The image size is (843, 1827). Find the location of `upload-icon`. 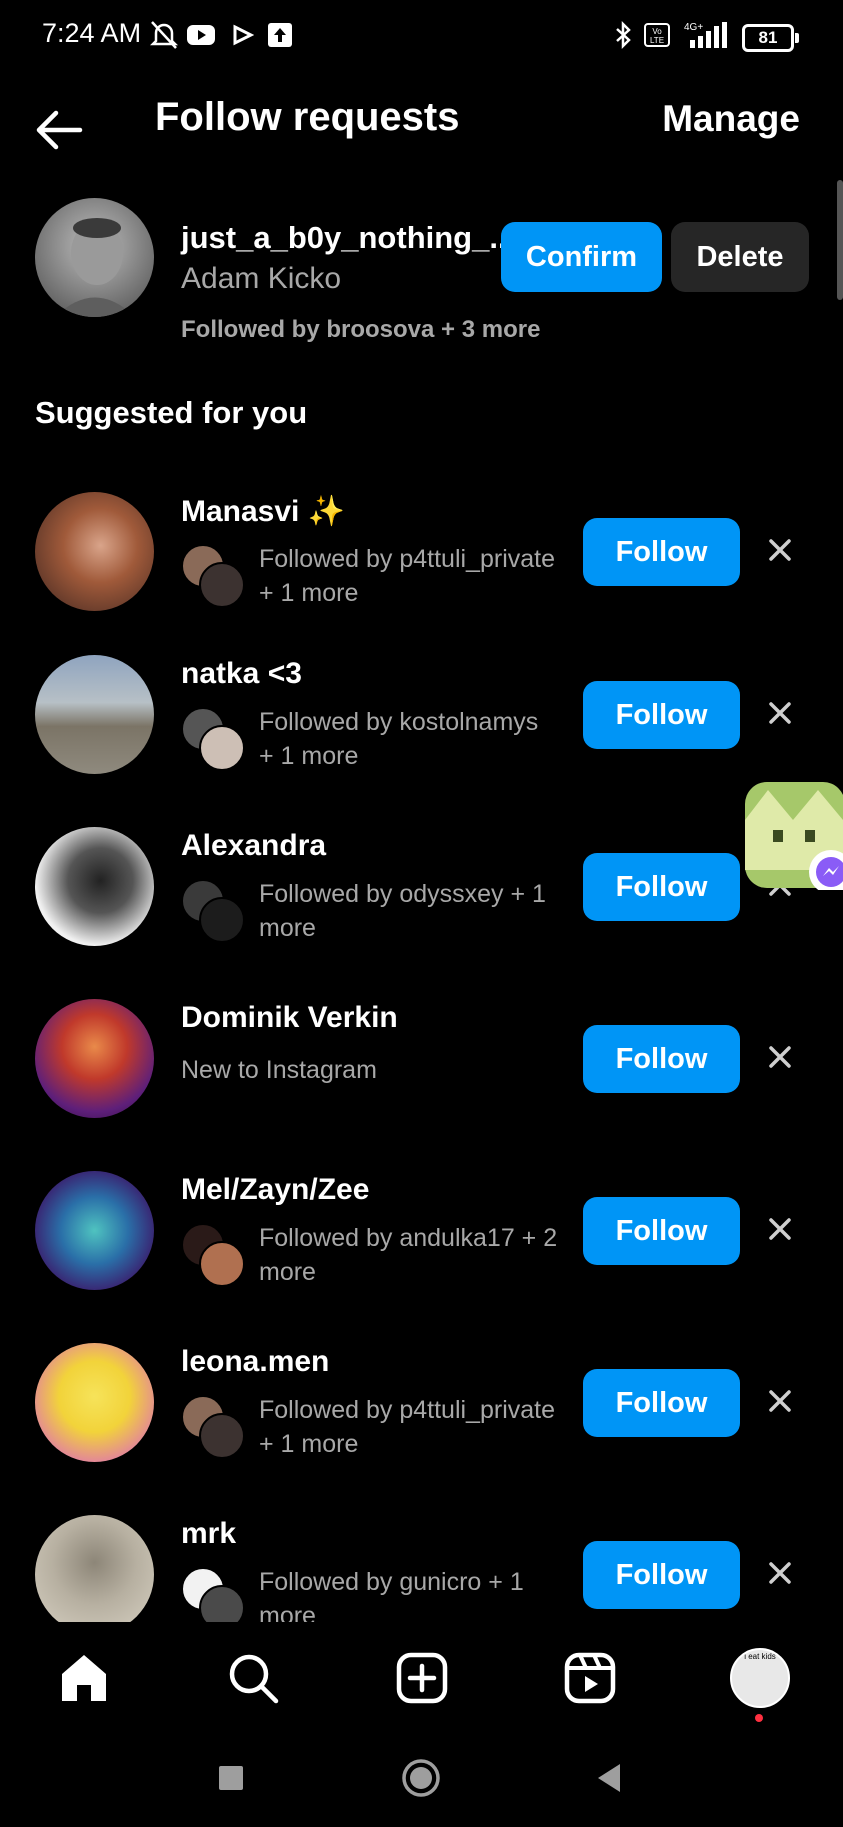

upload-icon is located at coordinates (280, 35).